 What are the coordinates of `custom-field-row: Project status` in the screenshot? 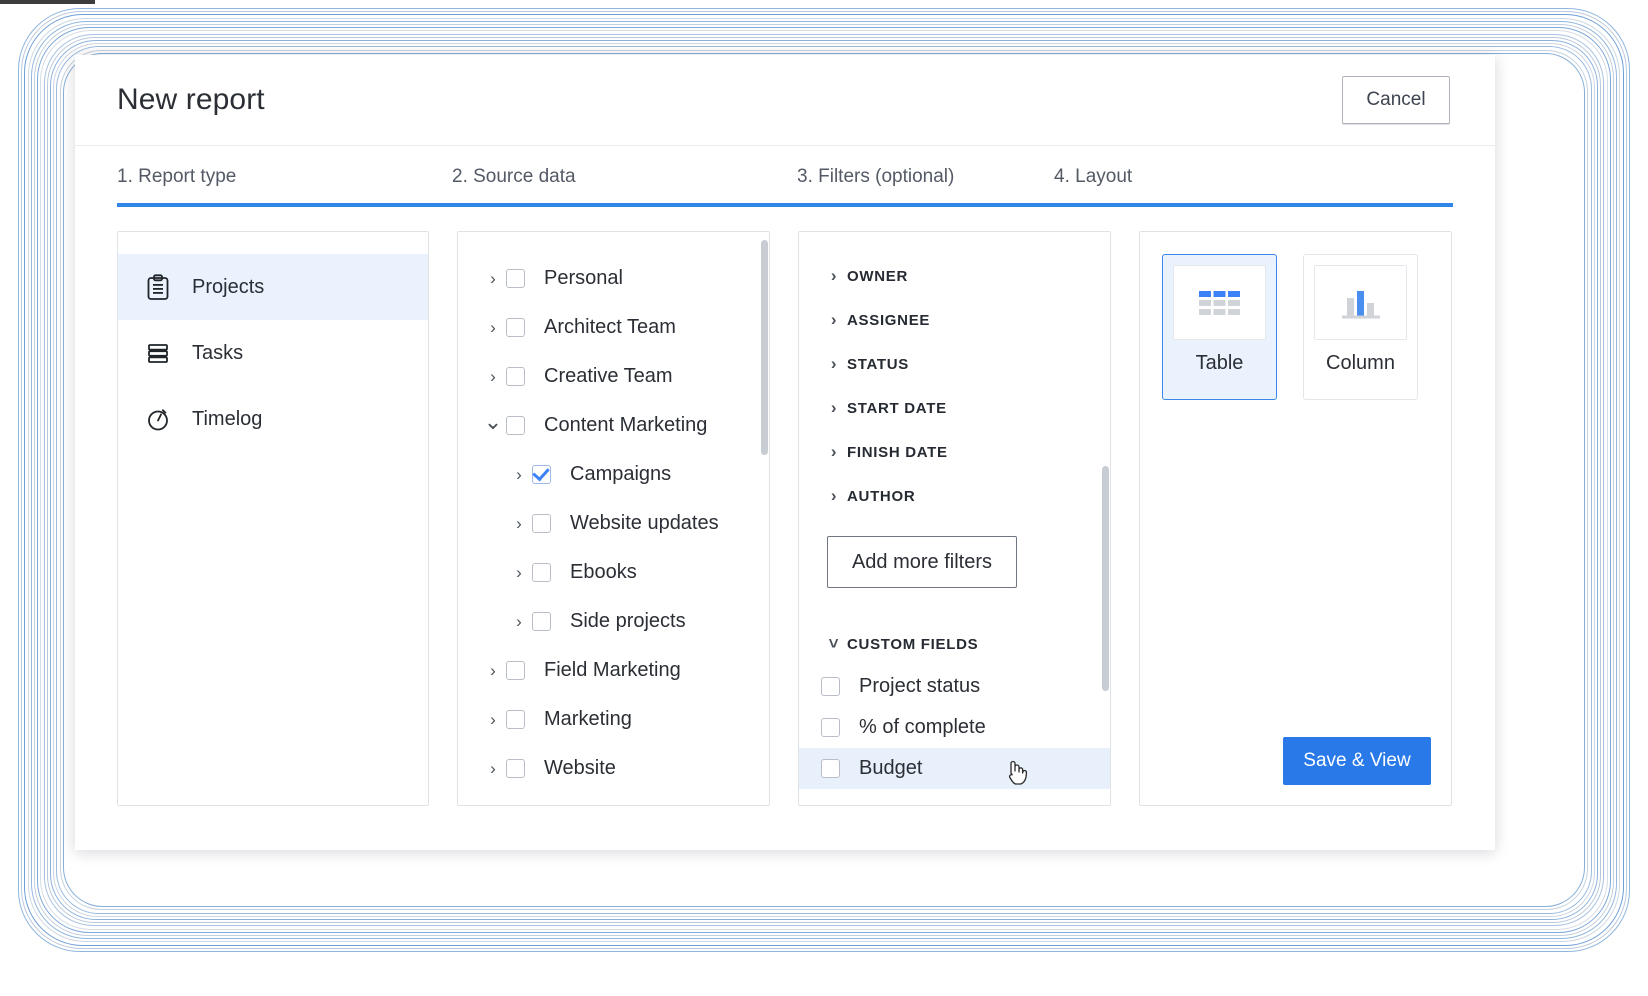 It's located at (954, 686).